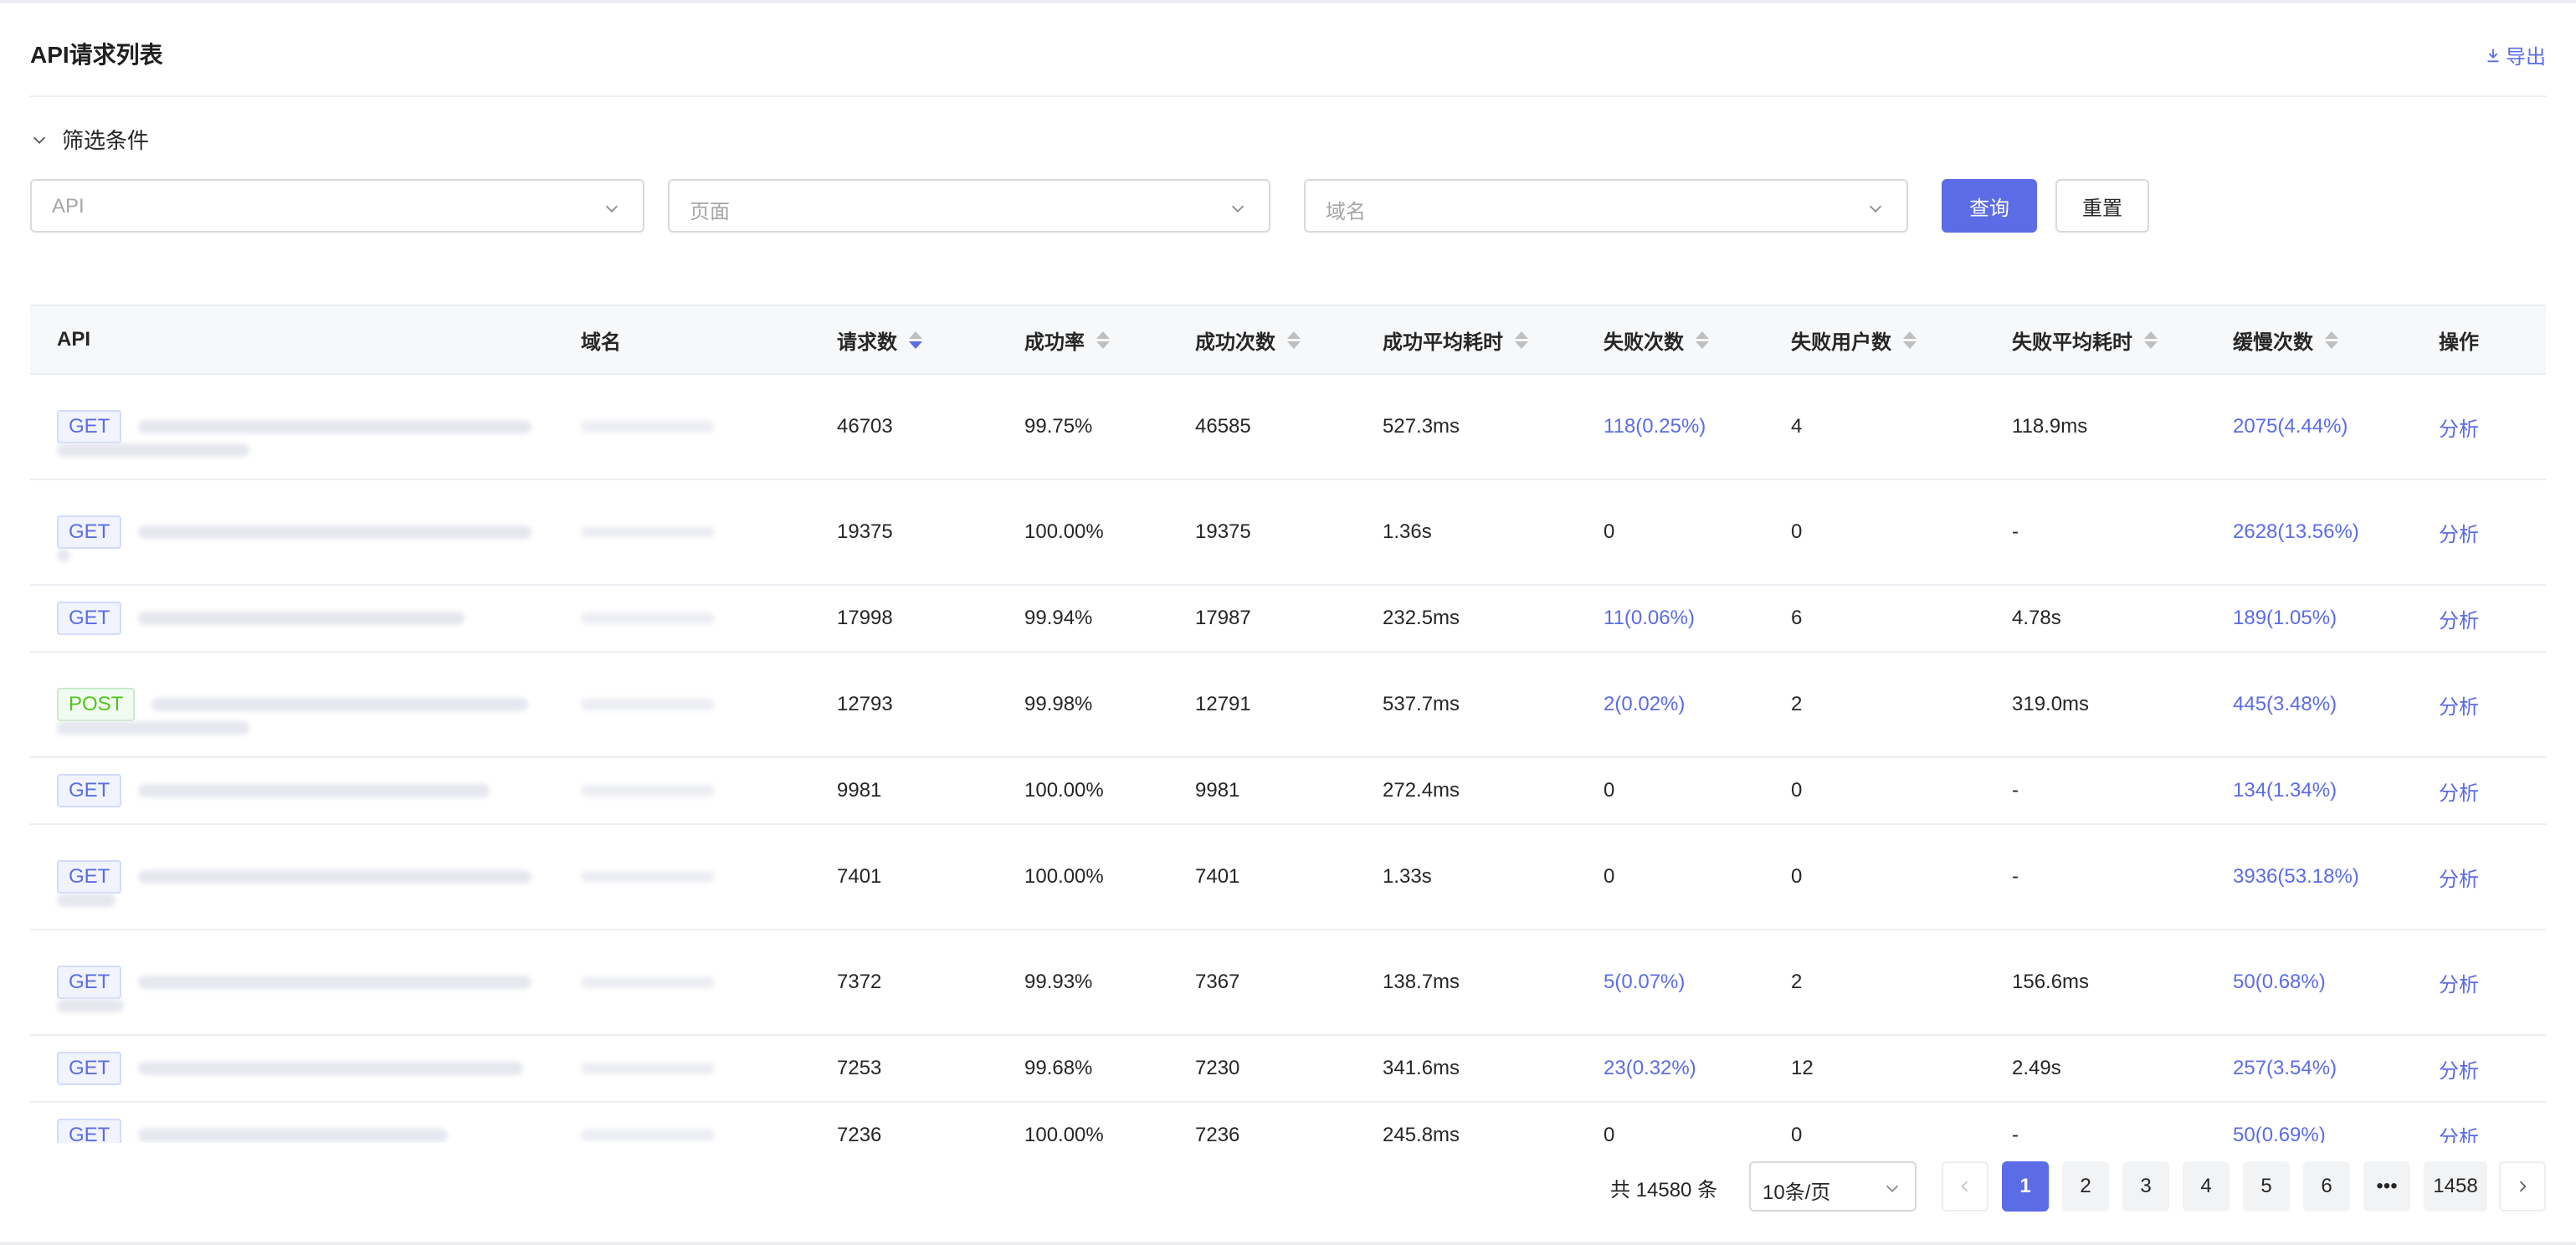 The width and height of the screenshot is (2576, 1245). Describe the element at coordinates (2526, 57) in the screenshot. I see `export-label: 导出` at that location.